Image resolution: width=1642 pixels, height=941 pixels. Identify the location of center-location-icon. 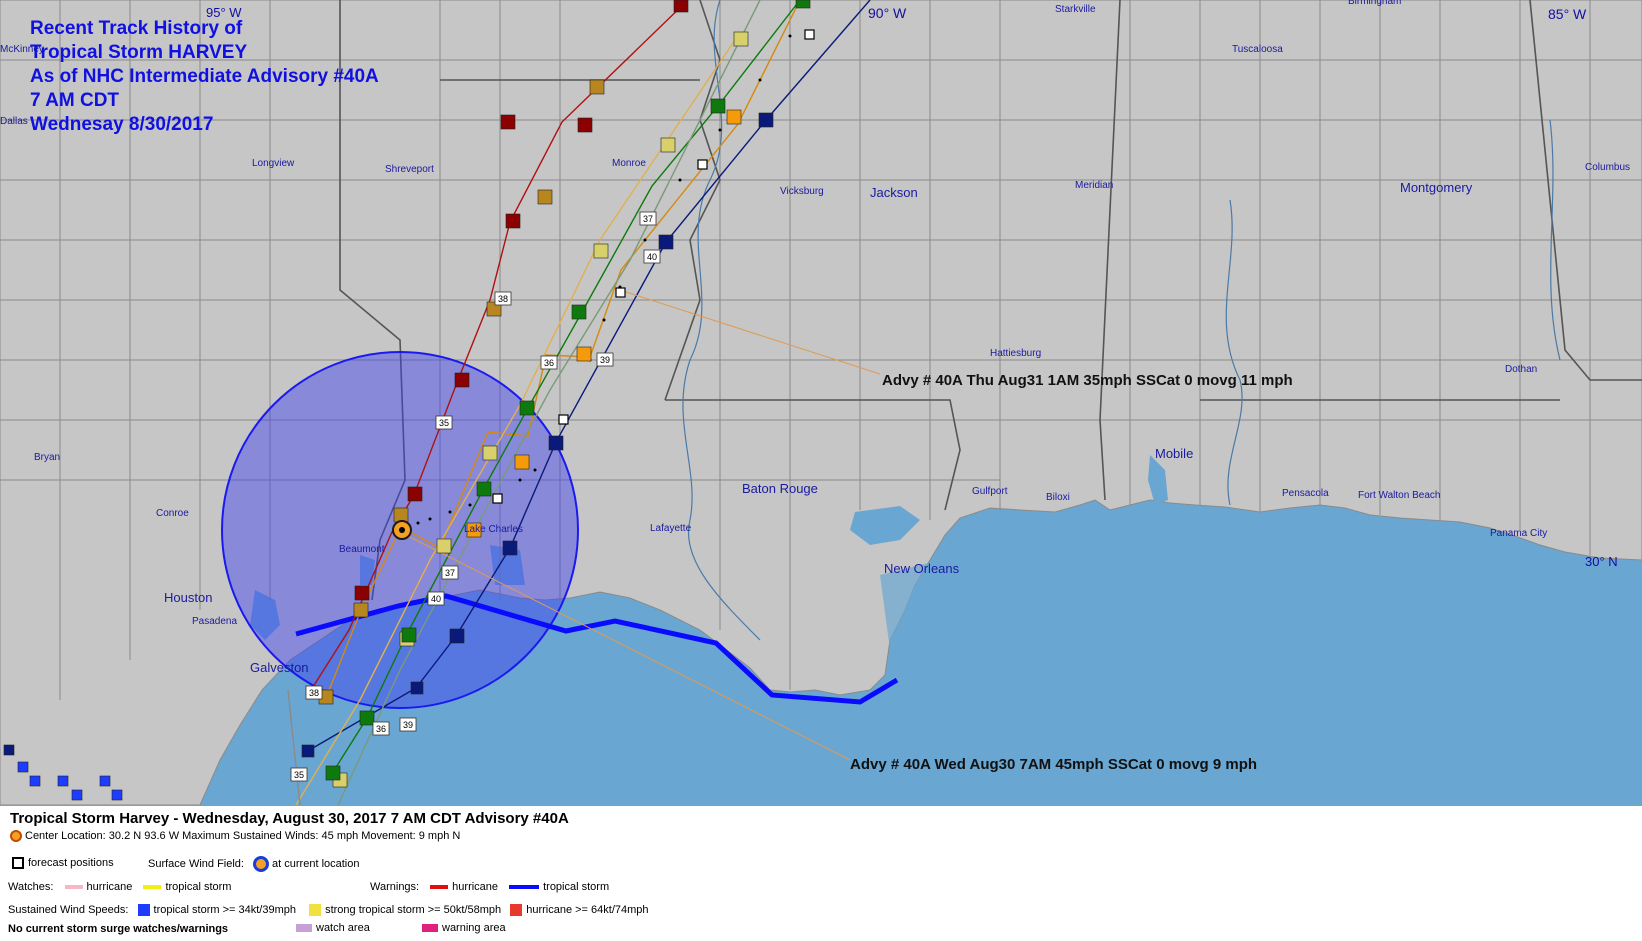
(16, 836).